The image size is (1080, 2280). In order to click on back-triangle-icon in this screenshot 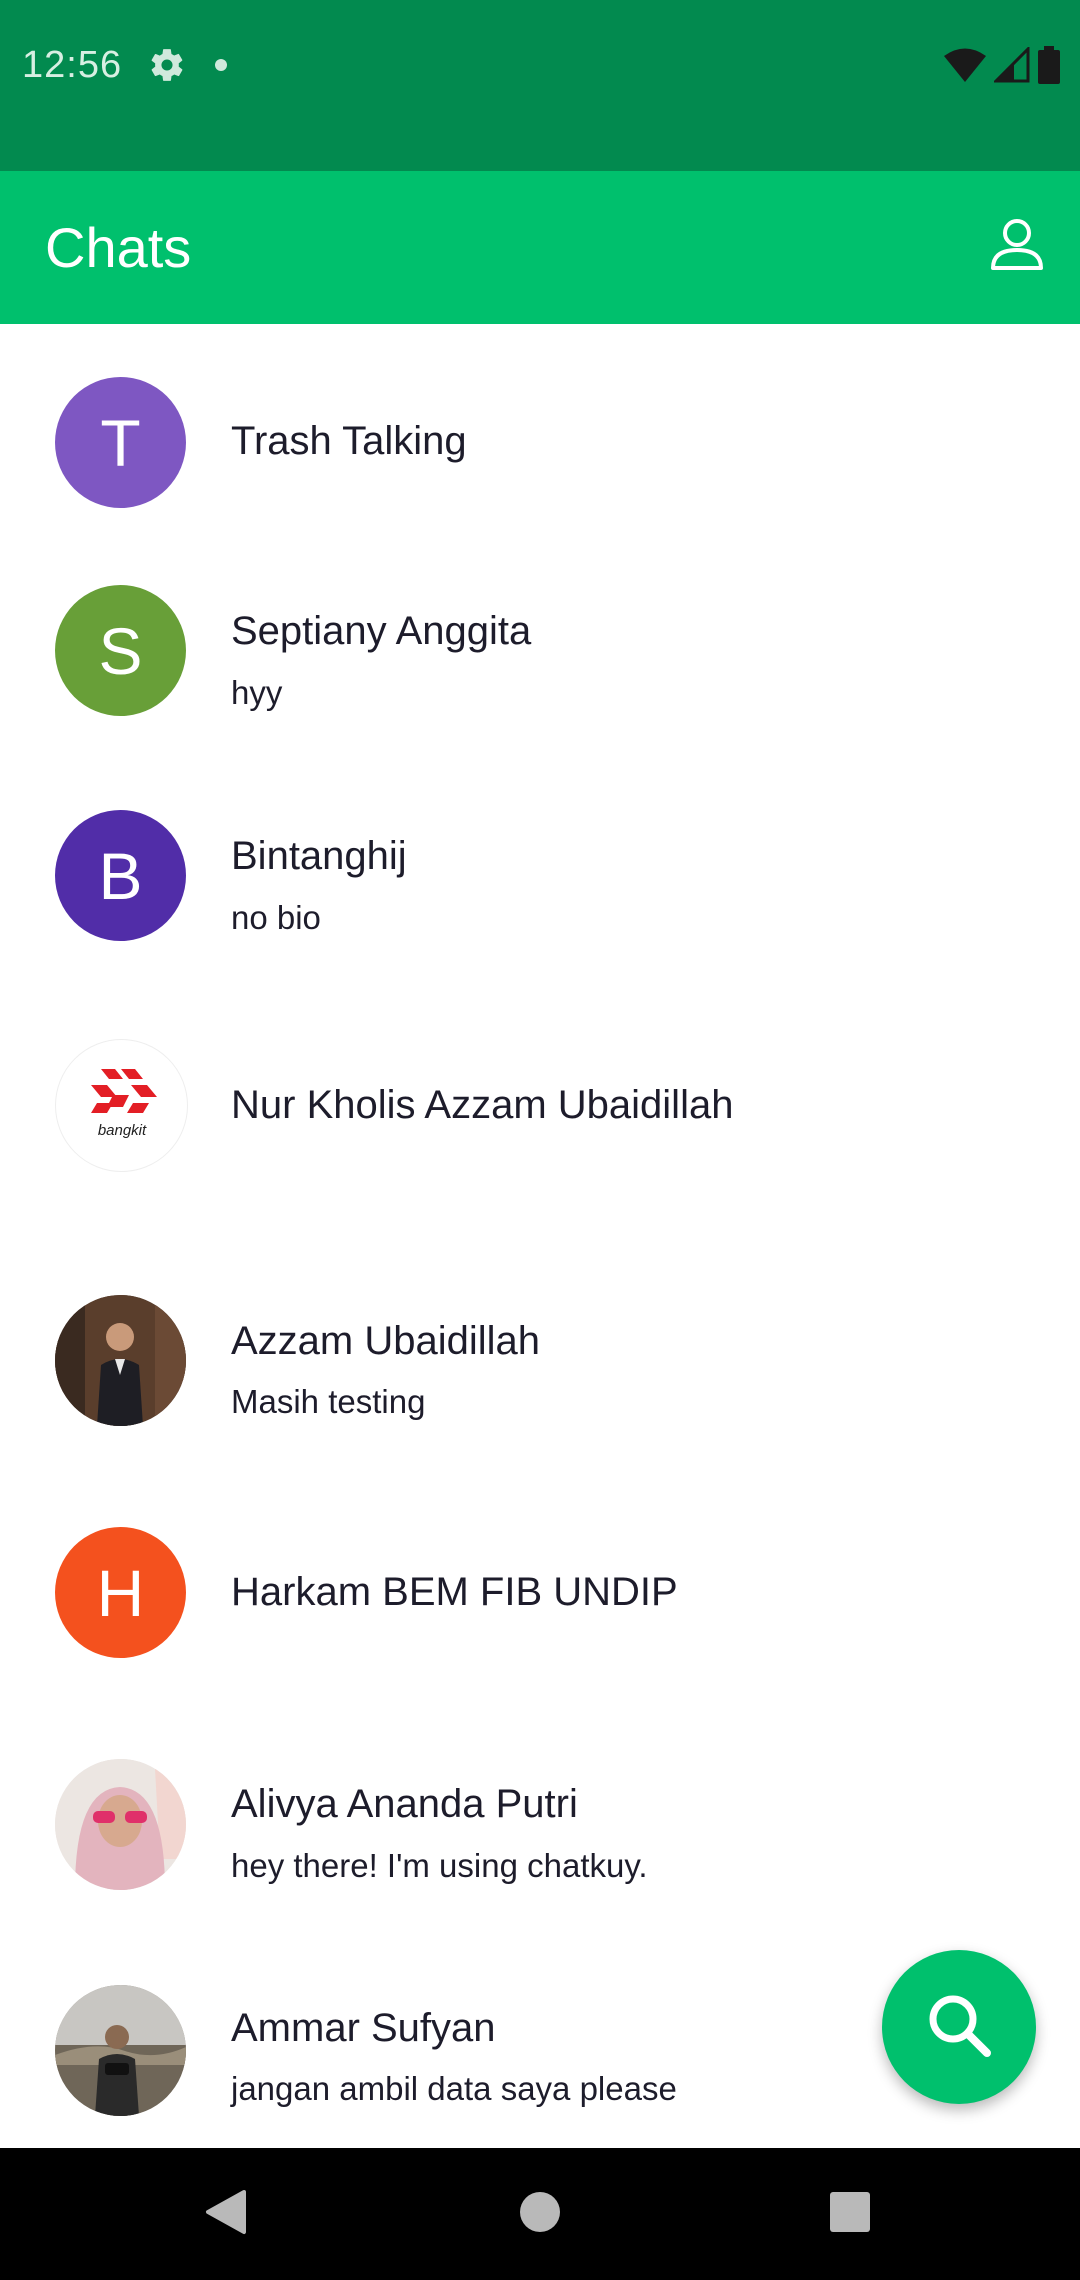, I will do `click(226, 2214)`.